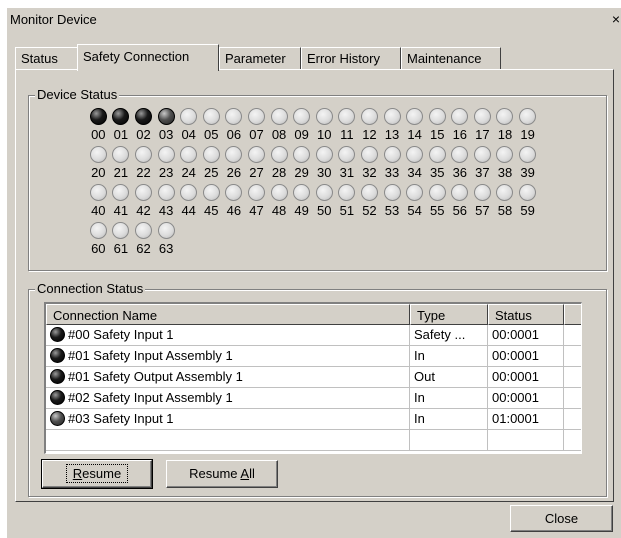 This screenshot has height=538, width=621. What do you see at coordinates (449, 398) in the screenshot?
I see `cell-type: In` at bounding box center [449, 398].